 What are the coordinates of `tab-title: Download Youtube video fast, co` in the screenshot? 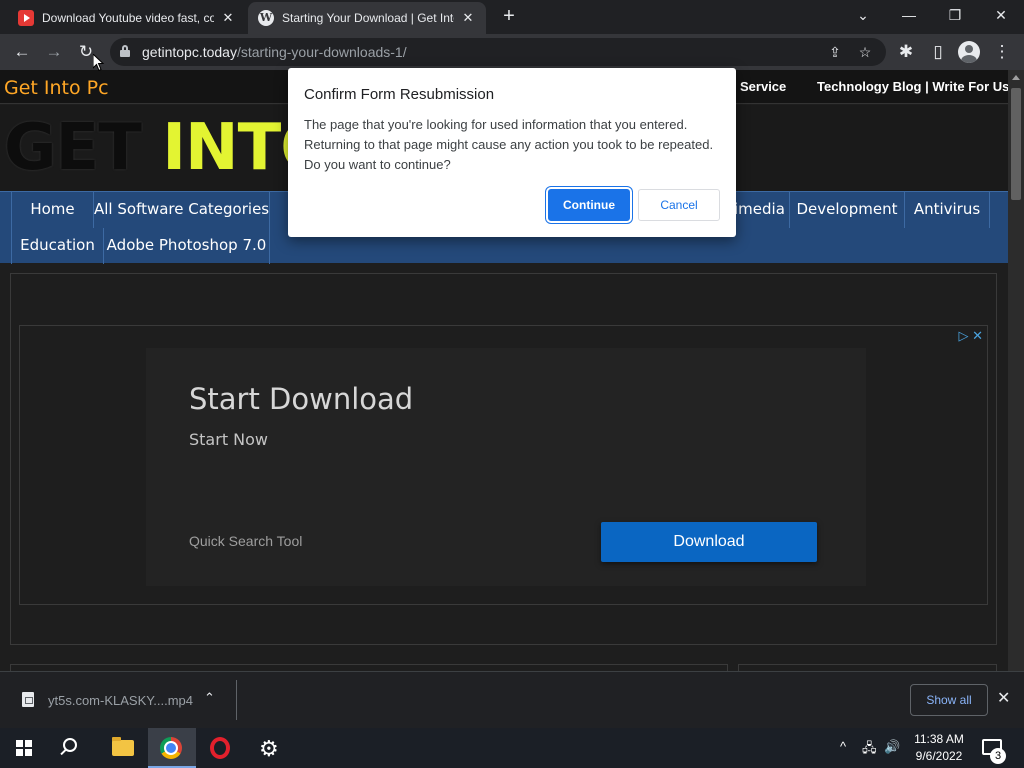 It's located at (128, 18).